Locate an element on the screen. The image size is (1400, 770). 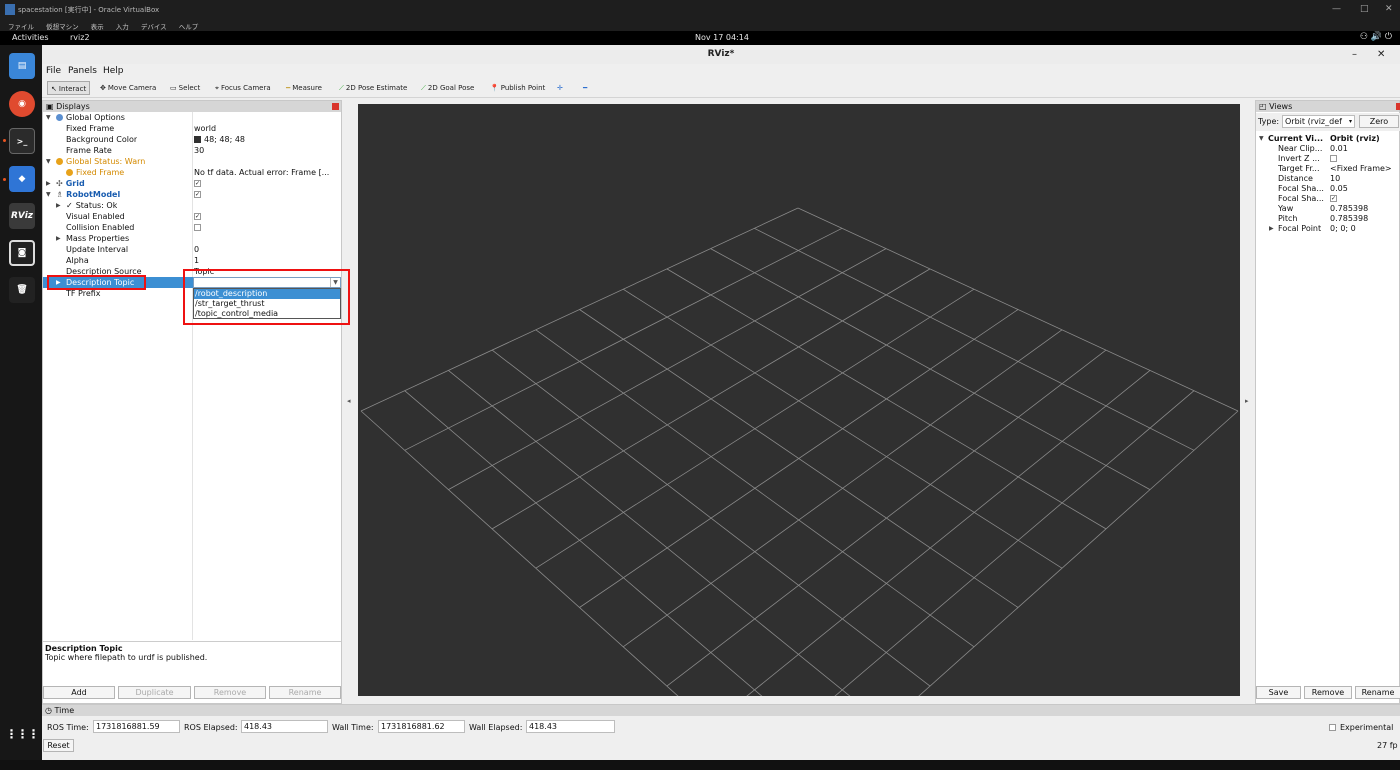
invert-z-checkbox is located at coordinates (1333, 158).